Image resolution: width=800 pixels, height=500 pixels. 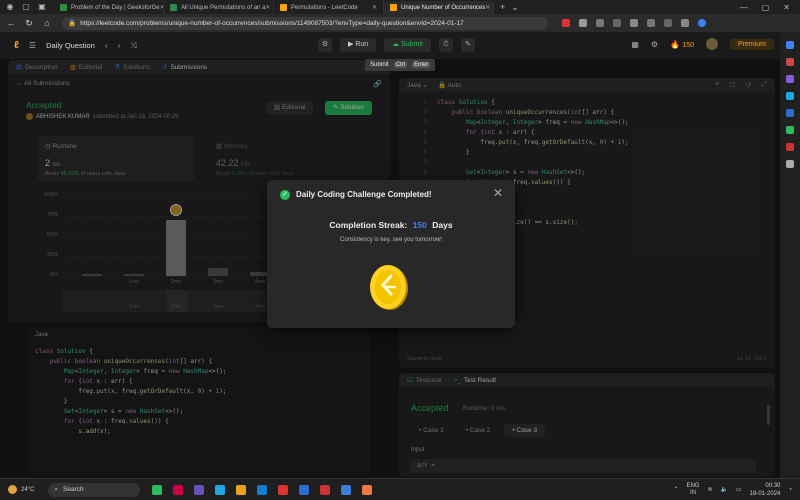 I want to click on back-icon: ←, so click(x=11, y=23).